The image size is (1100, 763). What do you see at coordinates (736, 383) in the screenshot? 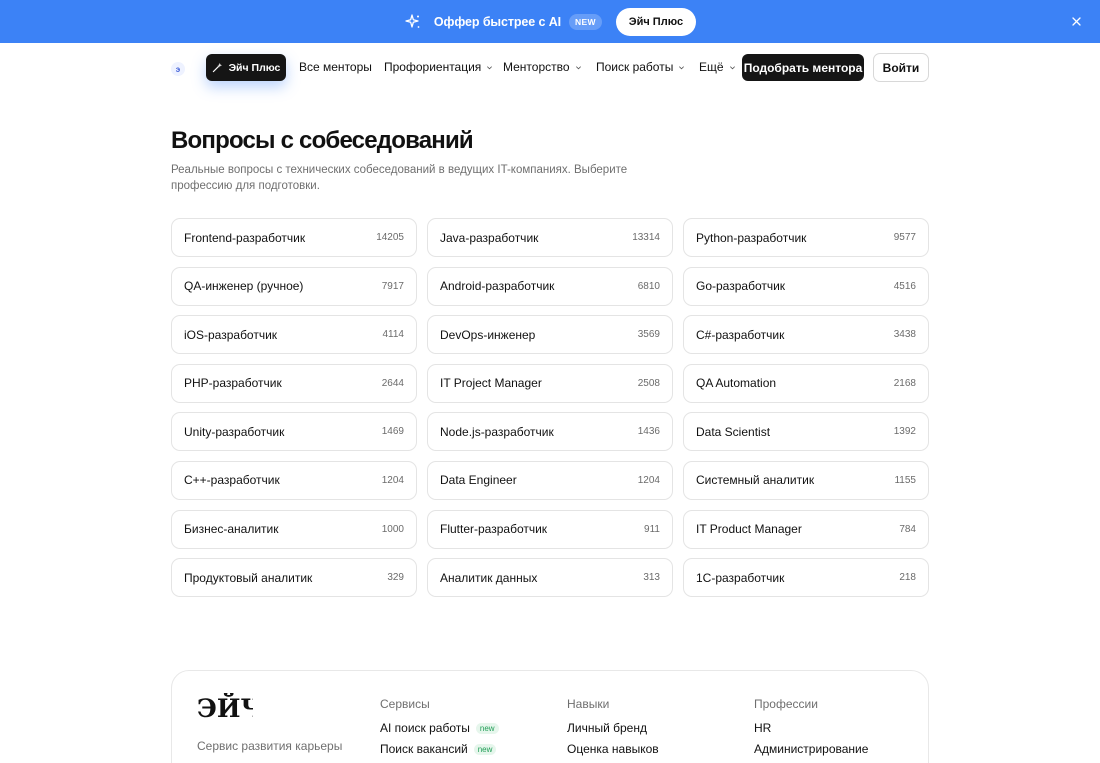
I see `profession-title: QA Automation` at bounding box center [736, 383].